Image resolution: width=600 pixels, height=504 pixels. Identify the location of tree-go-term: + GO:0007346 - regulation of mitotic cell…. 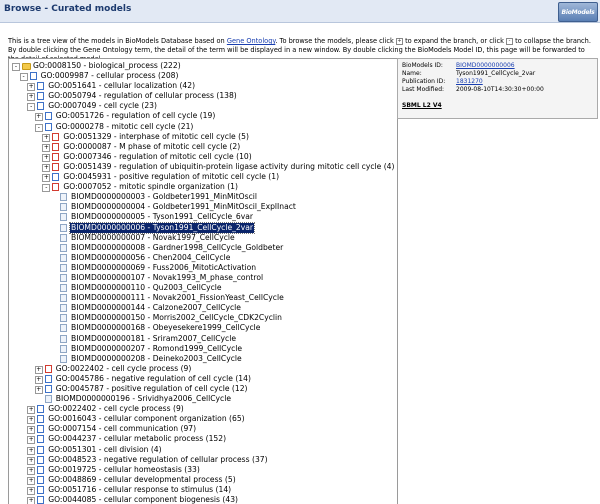
(203, 157).